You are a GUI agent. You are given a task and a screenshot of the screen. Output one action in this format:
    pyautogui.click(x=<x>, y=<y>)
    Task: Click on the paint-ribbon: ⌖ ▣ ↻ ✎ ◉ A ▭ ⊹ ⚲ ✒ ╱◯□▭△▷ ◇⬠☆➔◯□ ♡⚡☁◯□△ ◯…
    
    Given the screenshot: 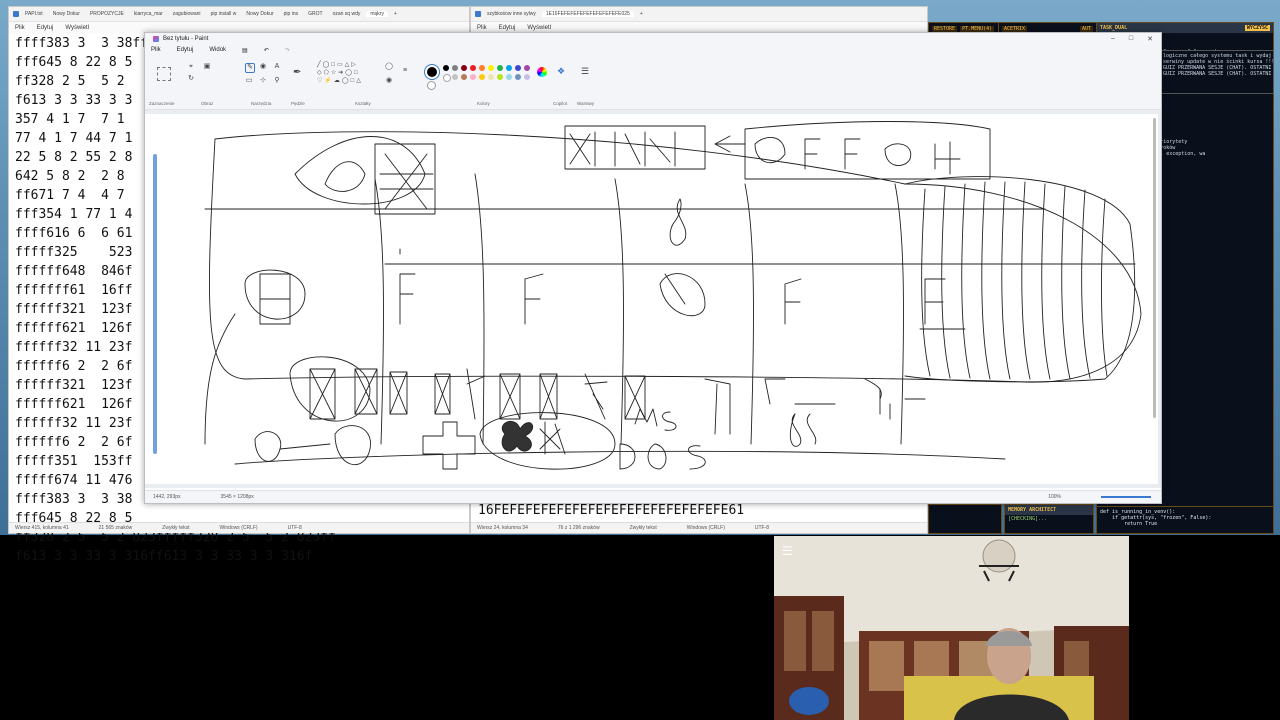 What is the action you would take?
    pyautogui.click(x=653, y=82)
    